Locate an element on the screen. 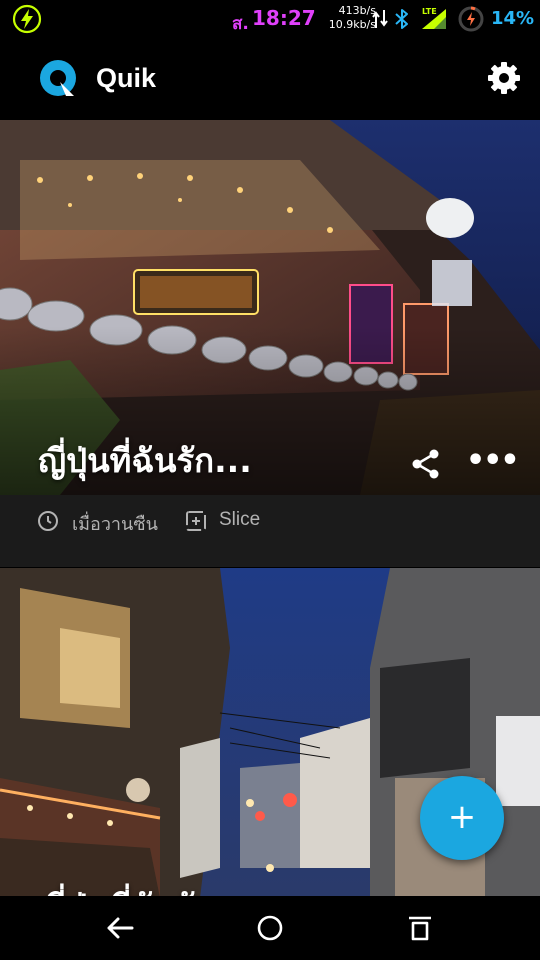 This screenshot has height=960, width=540. card-meta: เมื่อวานซืน Slice is located at coordinates (270, 521).